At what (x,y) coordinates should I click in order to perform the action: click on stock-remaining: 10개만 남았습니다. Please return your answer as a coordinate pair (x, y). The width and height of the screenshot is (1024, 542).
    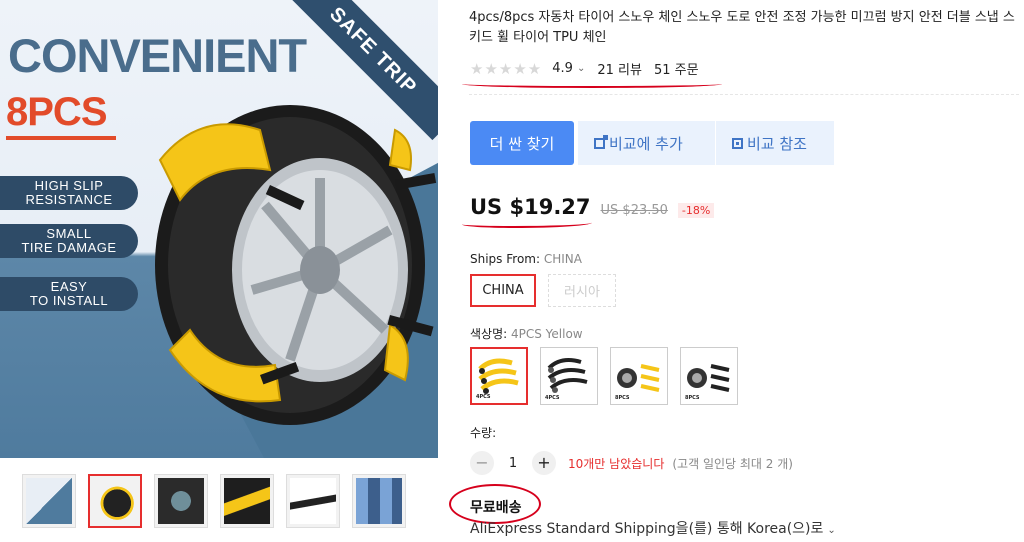
    Looking at the image, I should click on (616, 463).